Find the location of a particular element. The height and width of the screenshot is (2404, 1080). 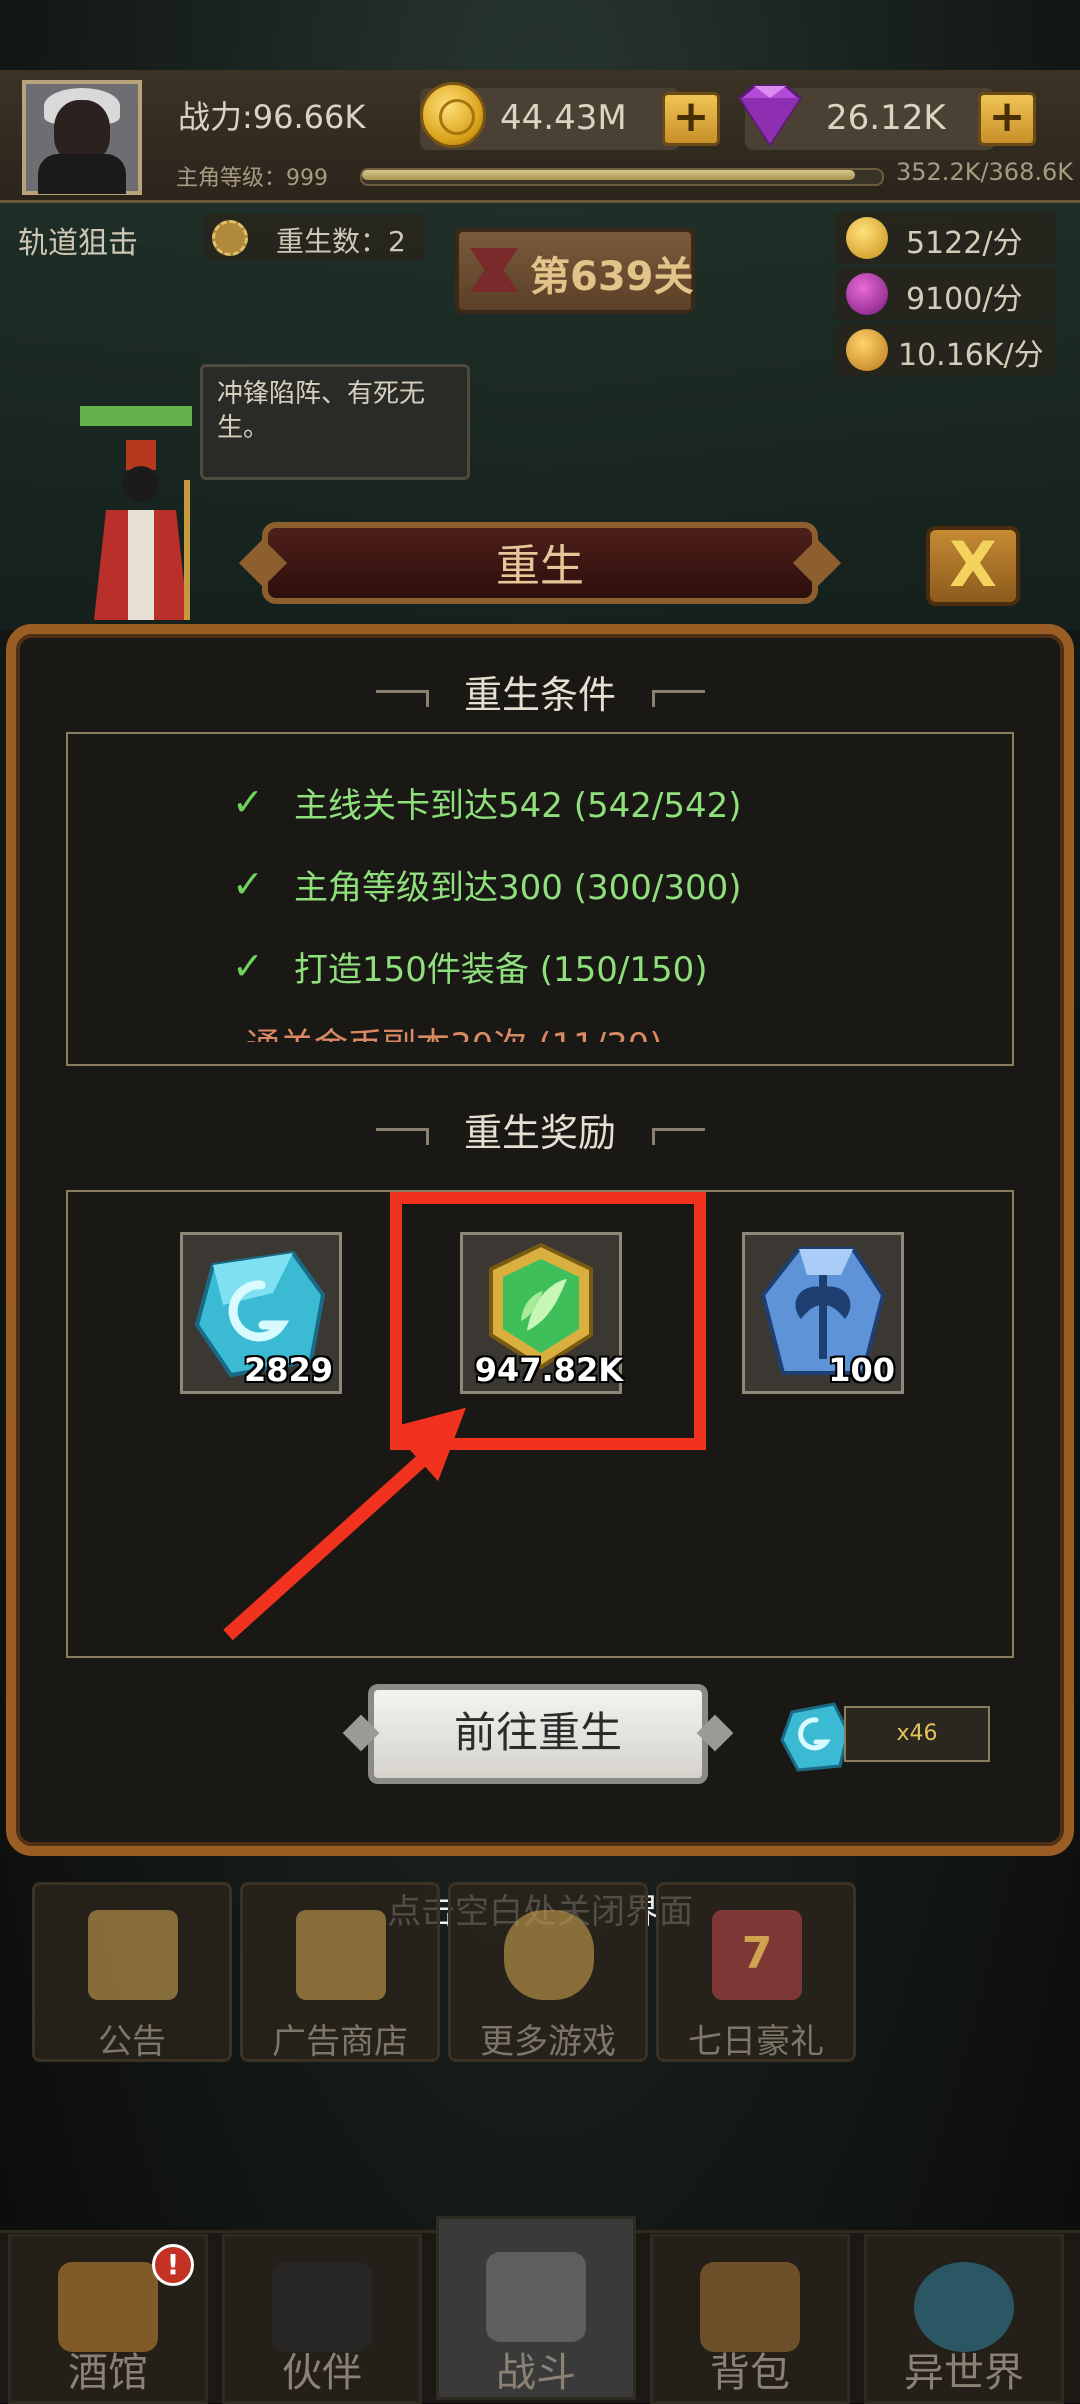

nav-label: 酒馆 is located at coordinates (108, 2373).